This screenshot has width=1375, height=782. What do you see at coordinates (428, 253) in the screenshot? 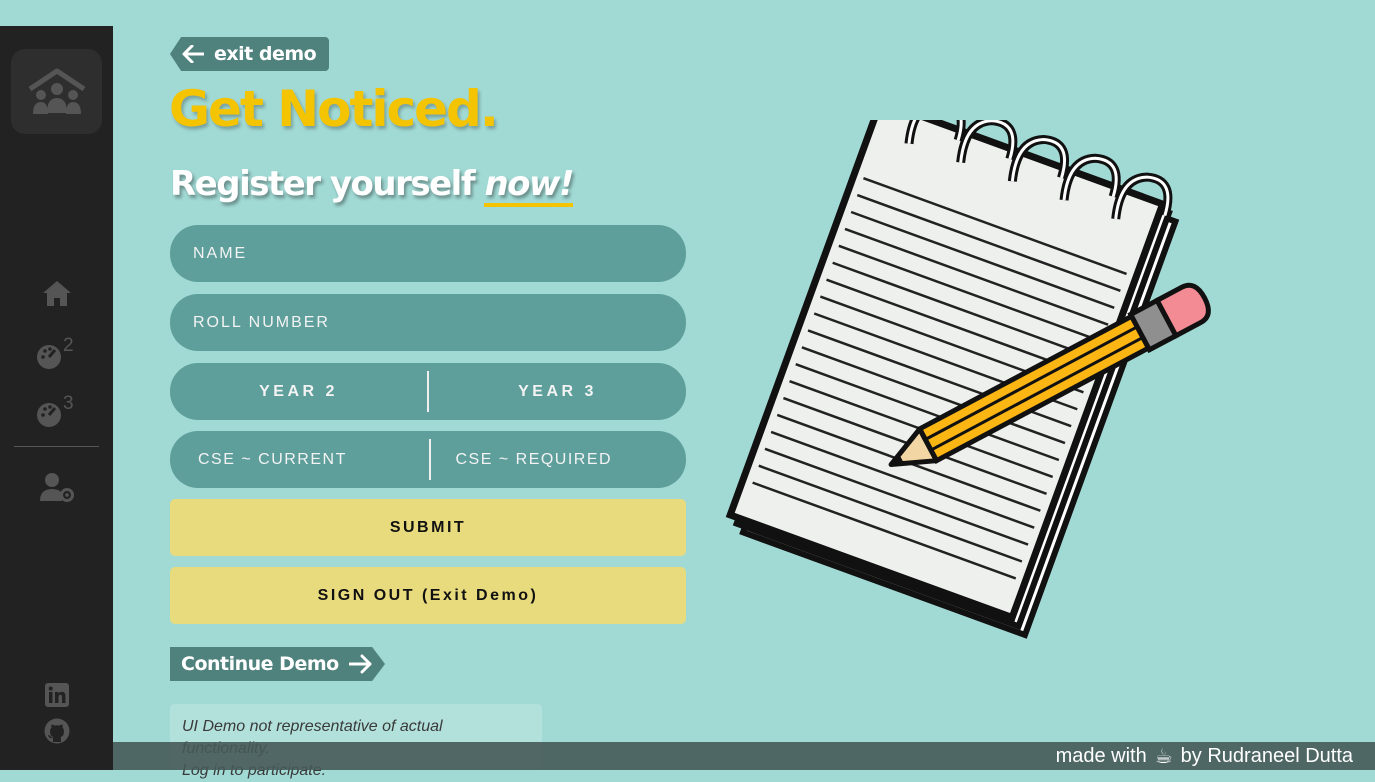
I see `name-input: NAME` at bounding box center [428, 253].